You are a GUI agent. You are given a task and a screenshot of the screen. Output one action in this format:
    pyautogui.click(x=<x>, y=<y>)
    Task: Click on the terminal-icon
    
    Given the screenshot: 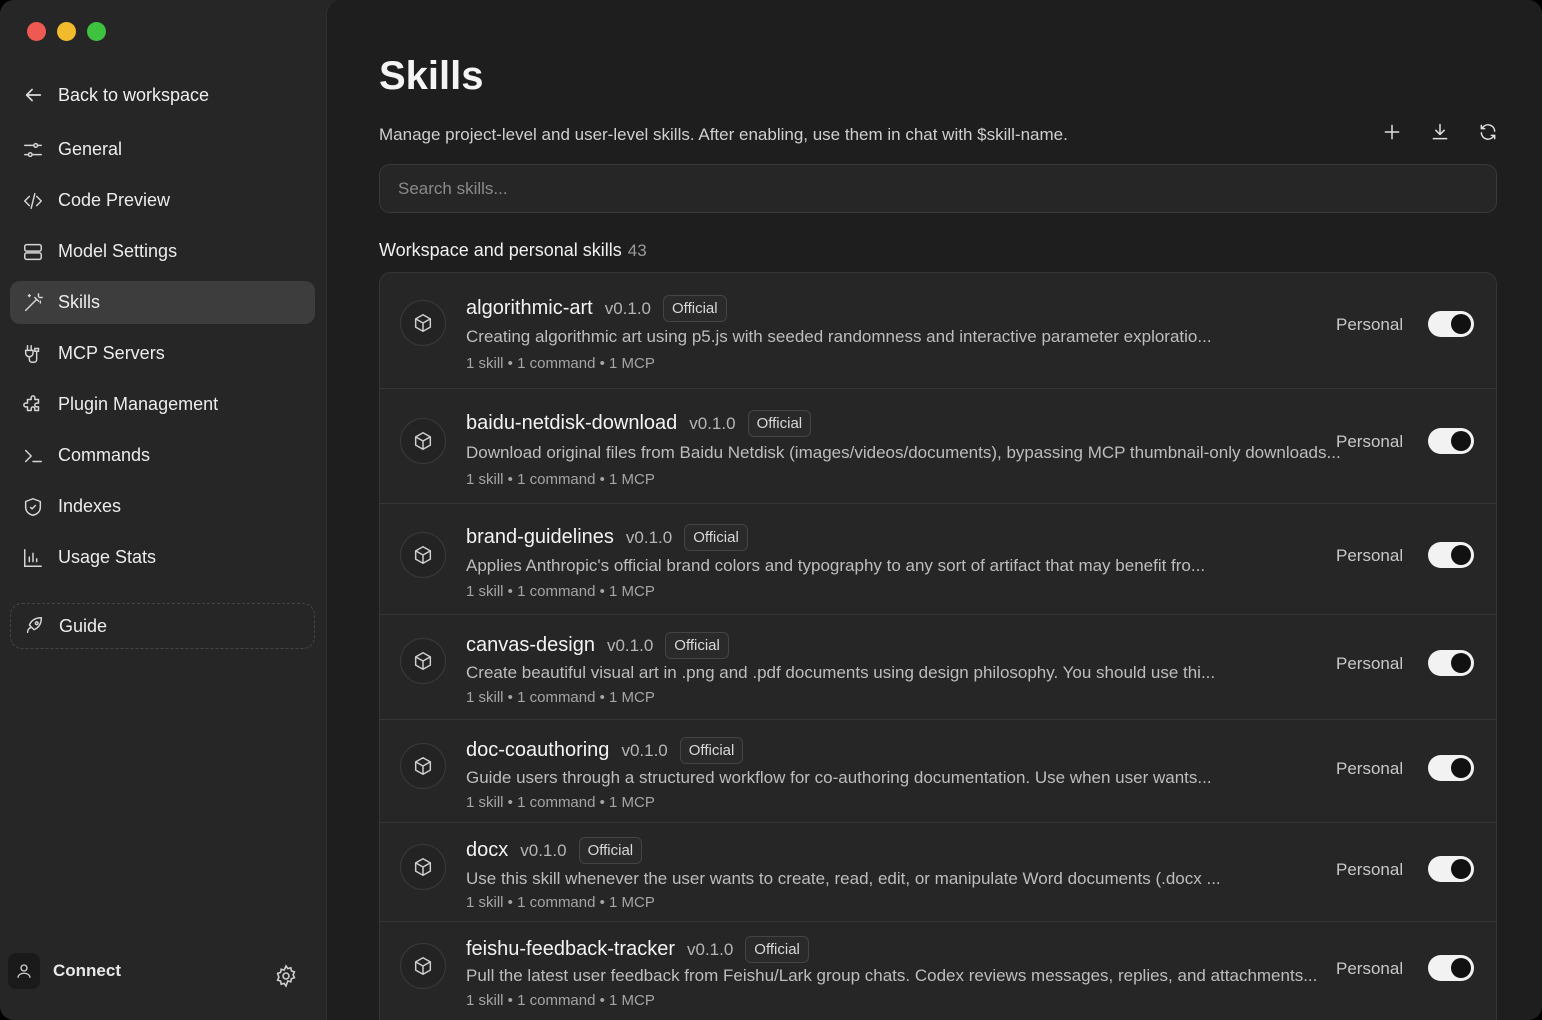 What is the action you would take?
    pyautogui.click(x=33, y=455)
    